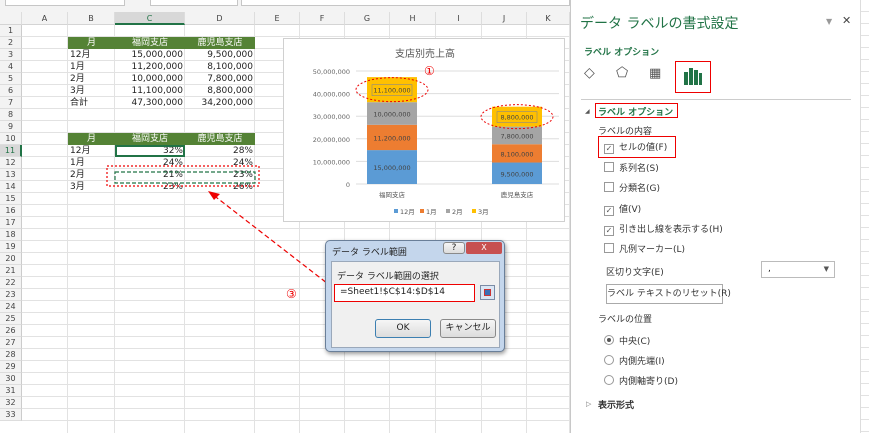 This screenshot has height=433, width=869. Describe the element at coordinates (65, 3) in the screenshot. I see `name-box` at that location.